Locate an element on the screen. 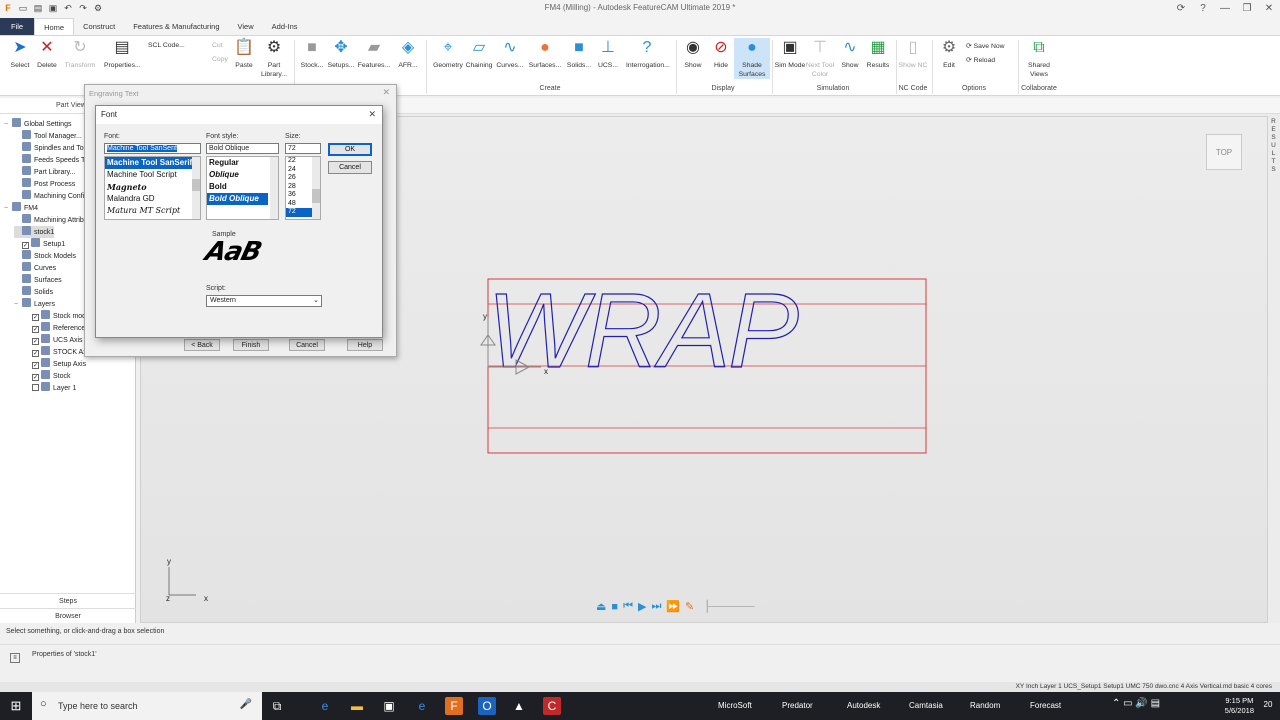 The width and height of the screenshot is (1280, 720). cancel-button: Cancel is located at coordinates (350, 167).